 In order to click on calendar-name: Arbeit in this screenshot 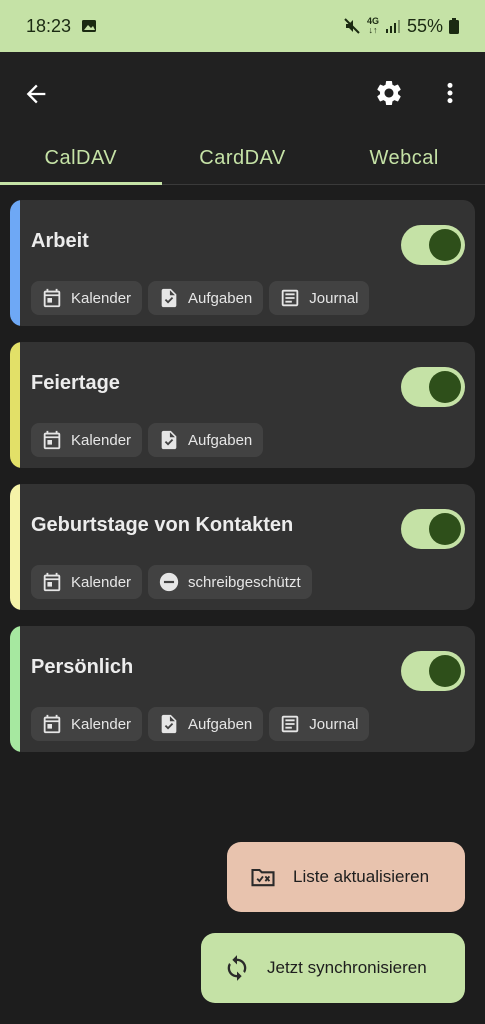, I will do `click(60, 241)`.